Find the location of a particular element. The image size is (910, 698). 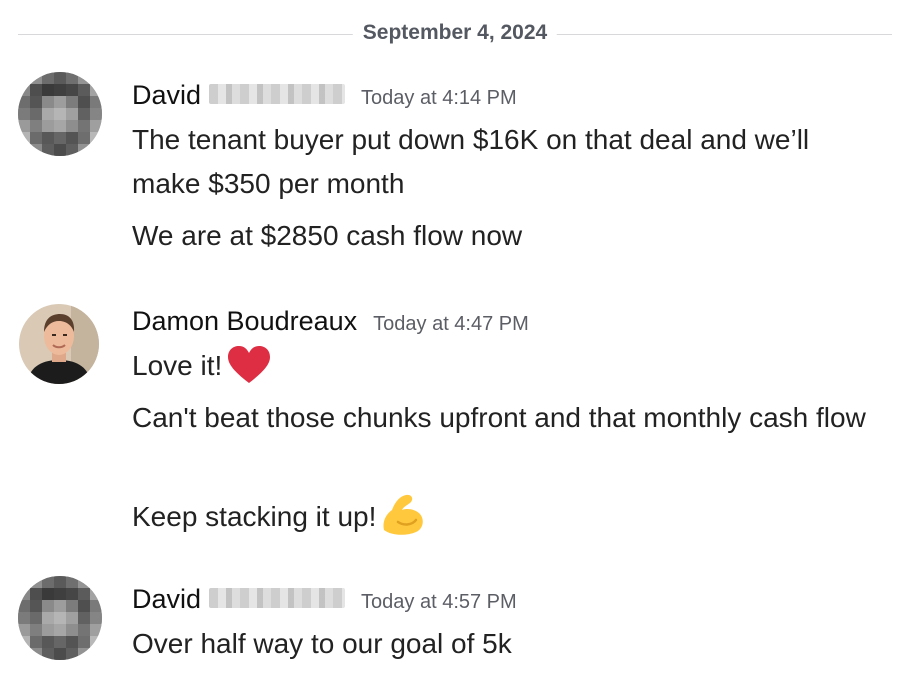

timestamp: Today at 4:14 PM is located at coordinates (439, 98).